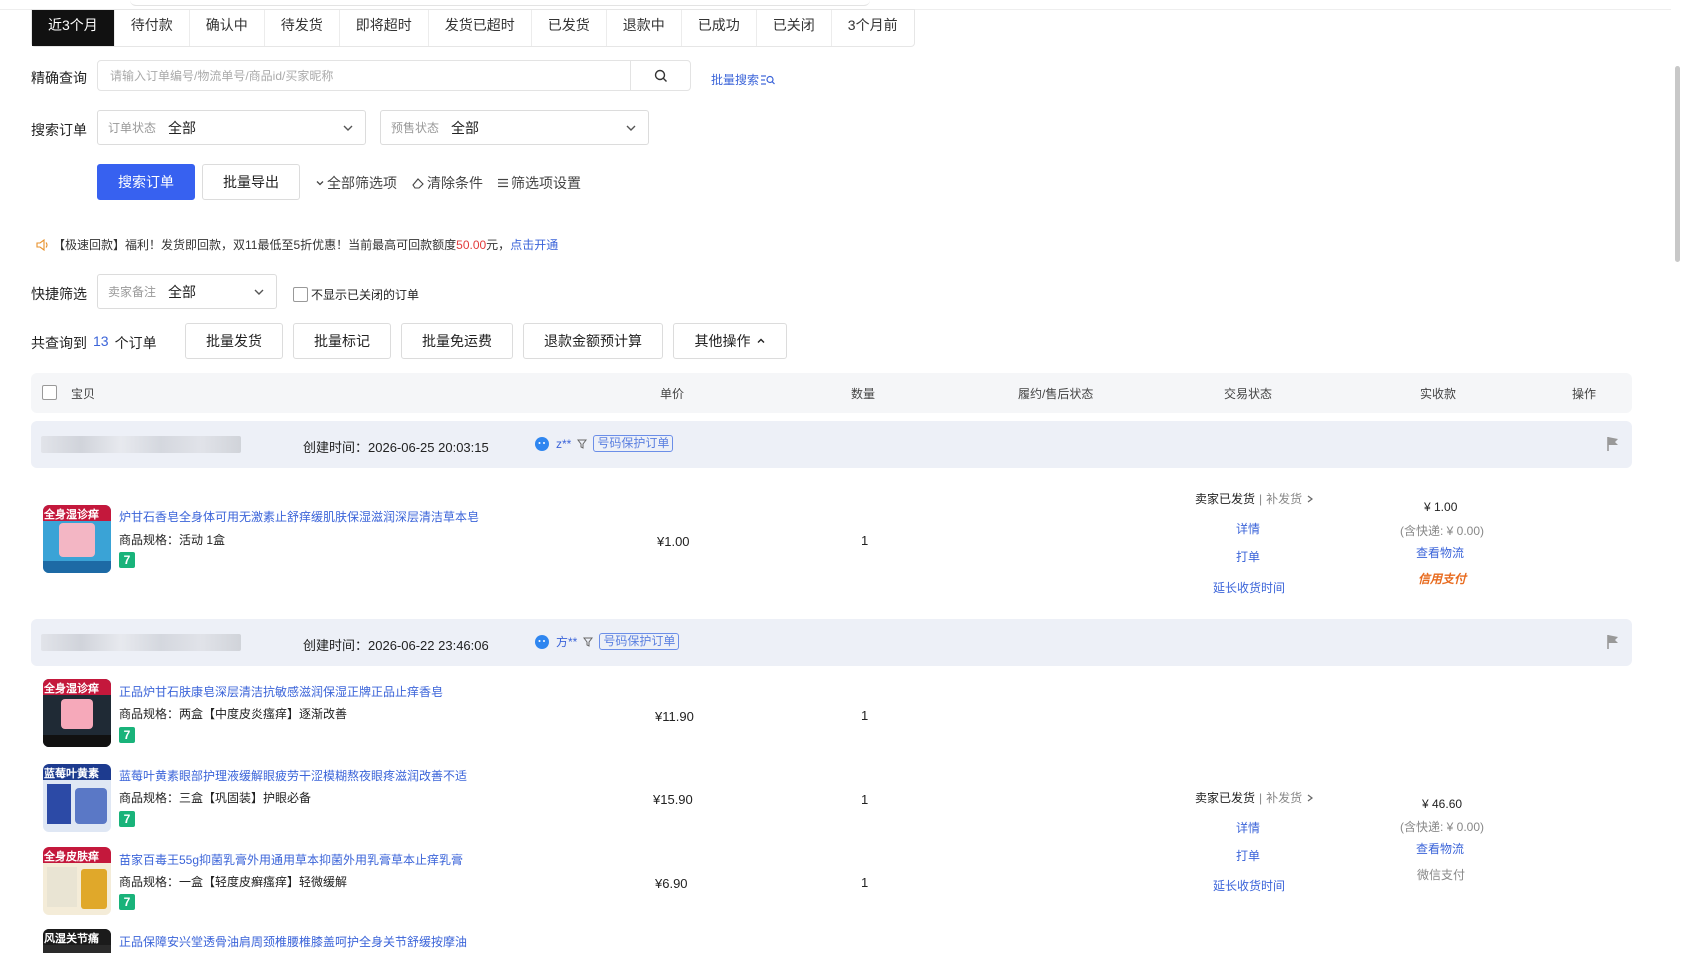 This screenshot has width=1683, height=953. Describe the element at coordinates (42, 244) in the screenshot. I see `speaker-icon` at that location.